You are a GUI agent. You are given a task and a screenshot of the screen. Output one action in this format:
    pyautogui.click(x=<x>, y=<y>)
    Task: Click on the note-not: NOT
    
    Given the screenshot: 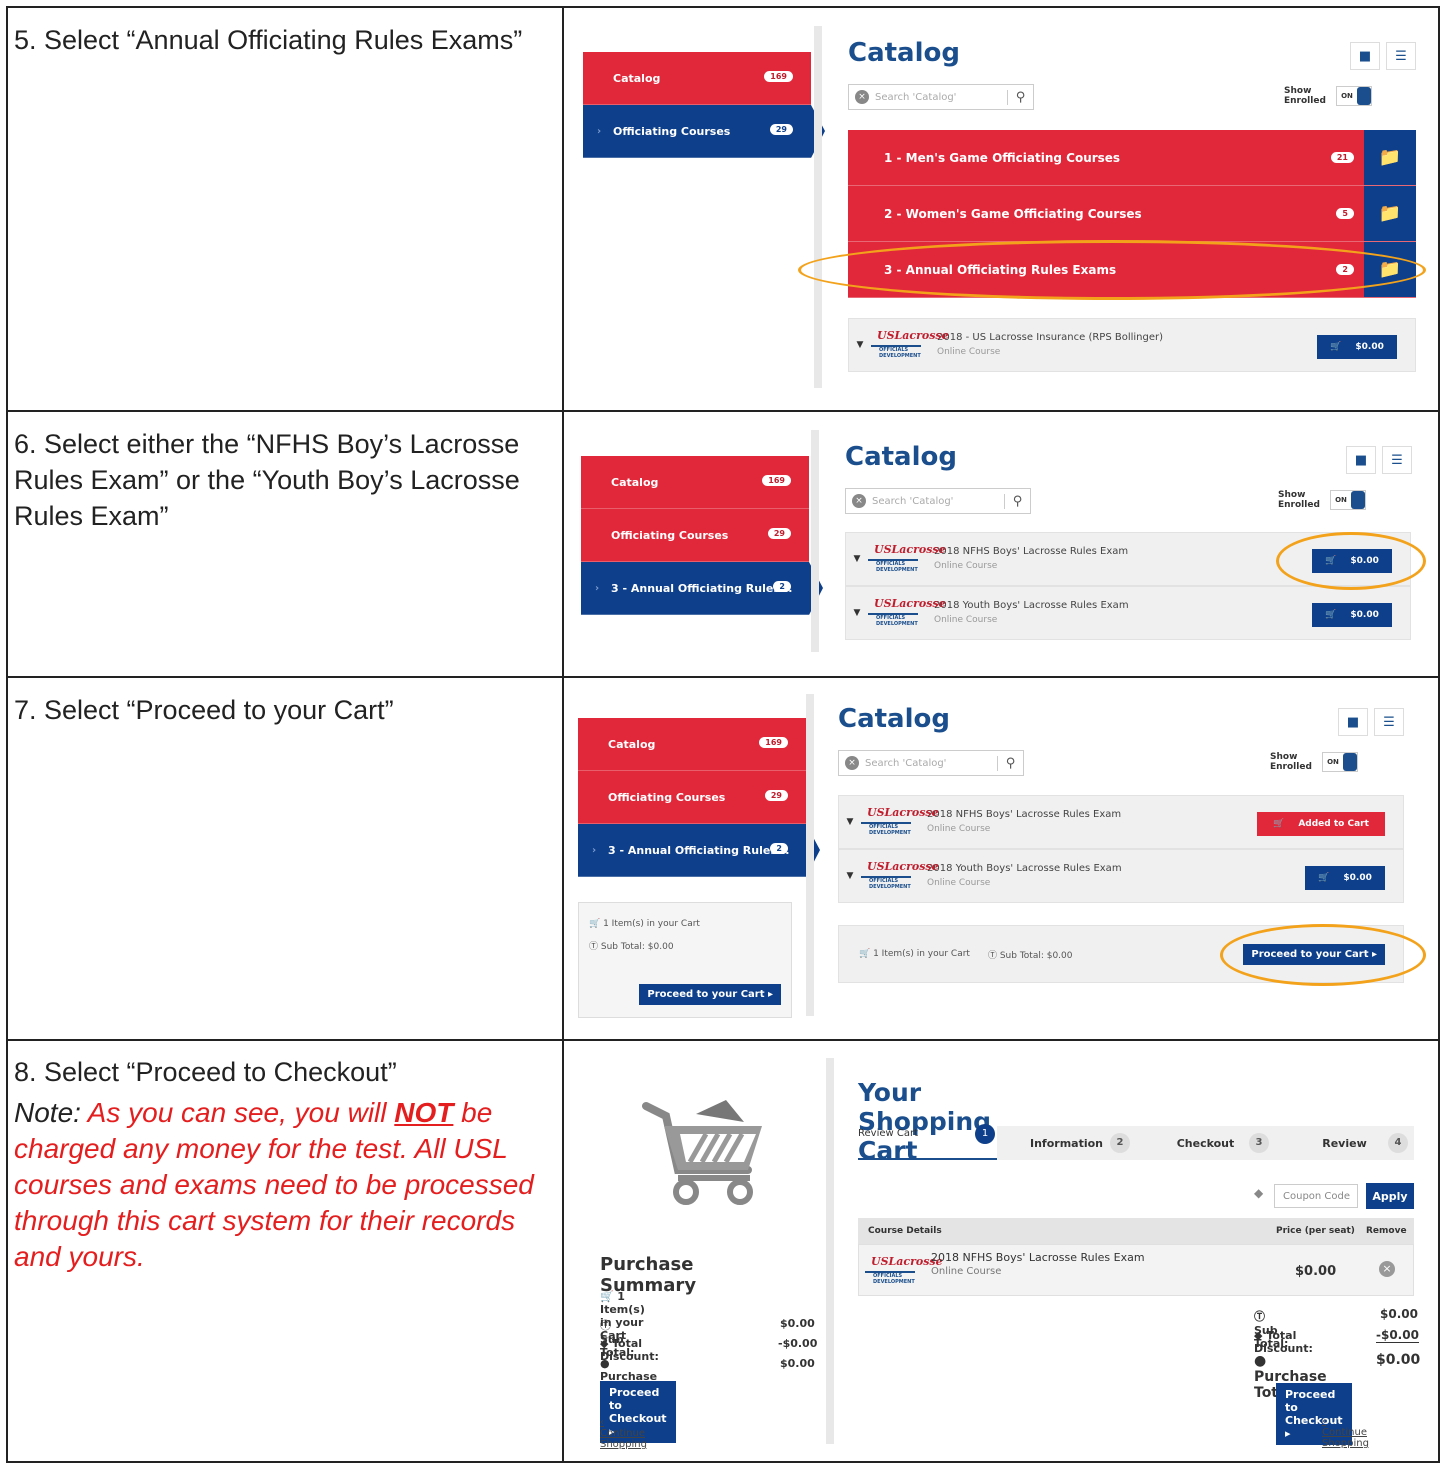 What is the action you would take?
    pyautogui.click(x=424, y=1112)
    